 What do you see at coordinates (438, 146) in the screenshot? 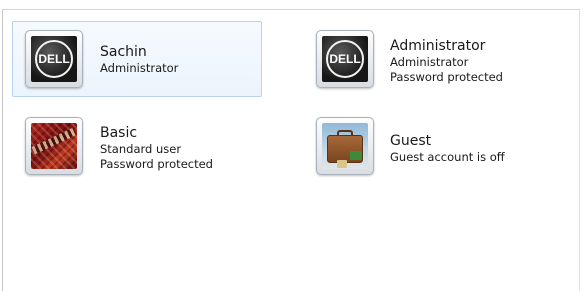
I see `account-guest: Guest Guest account is off` at bounding box center [438, 146].